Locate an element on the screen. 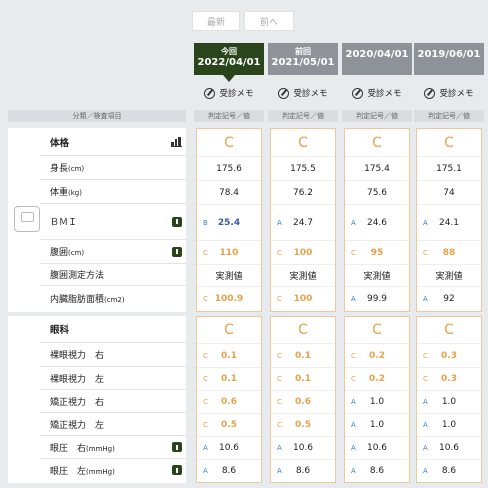  item-name: 体重 is located at coordinates (59, 193).